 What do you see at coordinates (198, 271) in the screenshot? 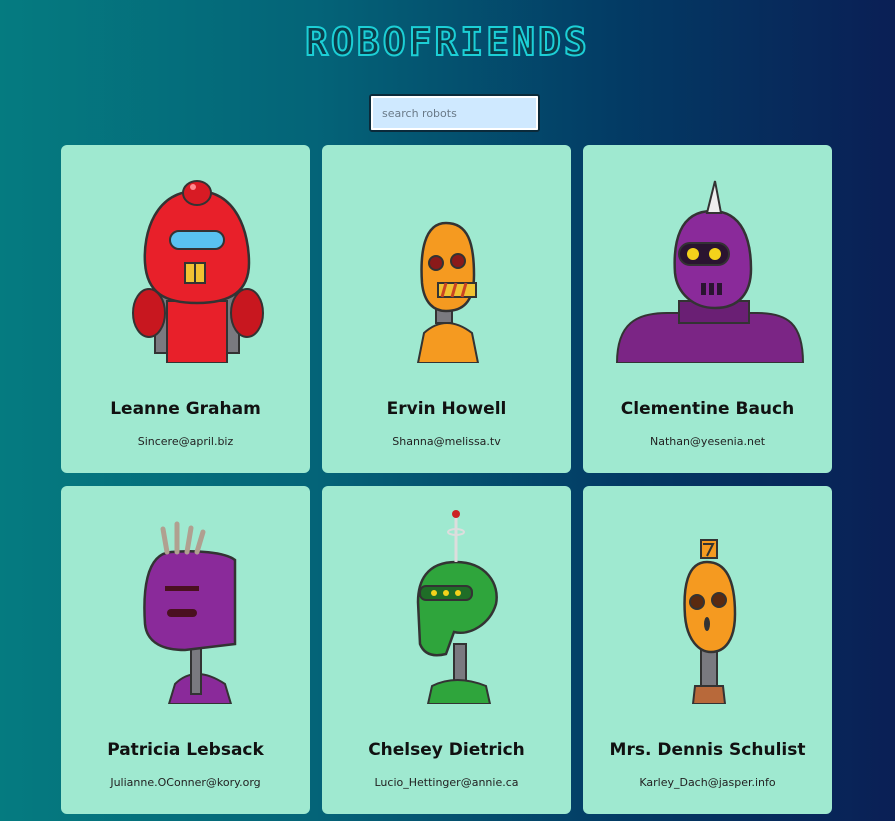
I see `robot-avatar-red` at bounding box center [198, 271].